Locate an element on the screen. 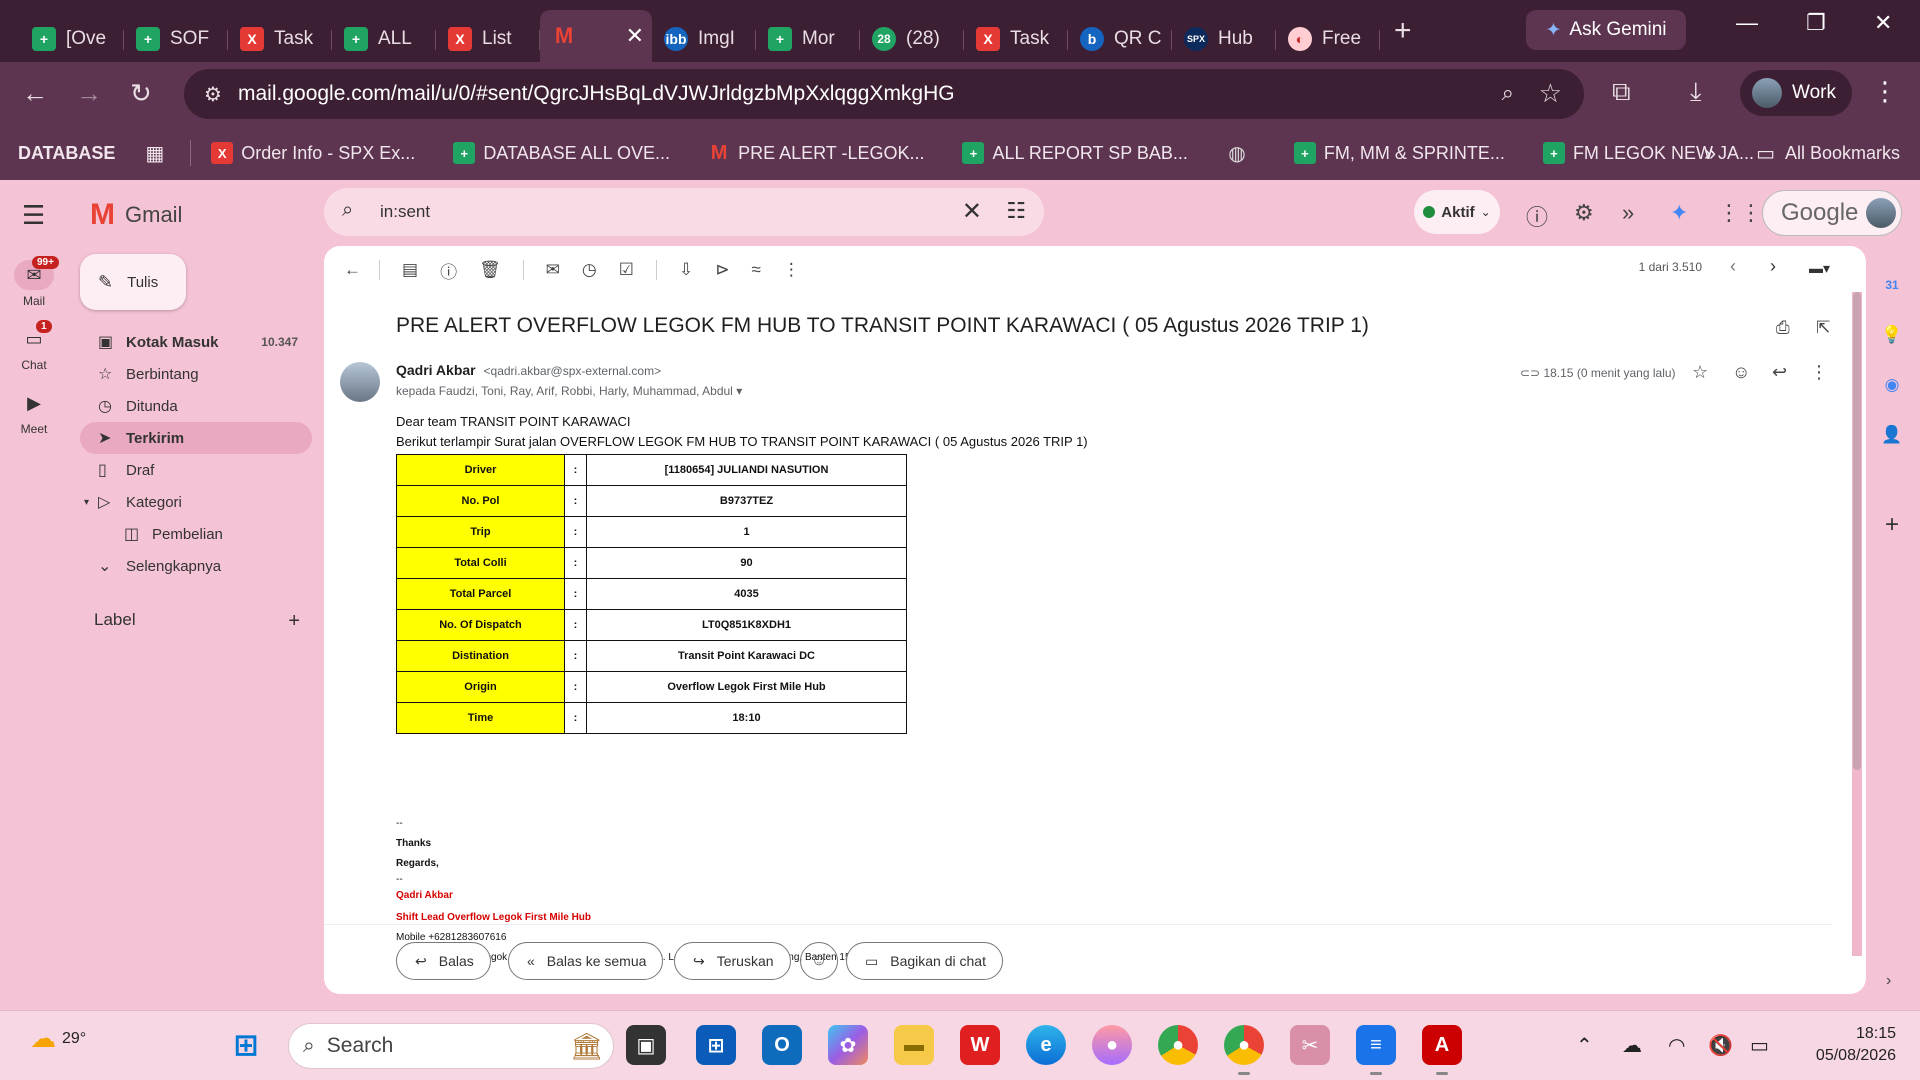 The width and height of the screenshot is (1920, 1080). folder-draf: ▯ Draf is located at coordinates (196, 470).